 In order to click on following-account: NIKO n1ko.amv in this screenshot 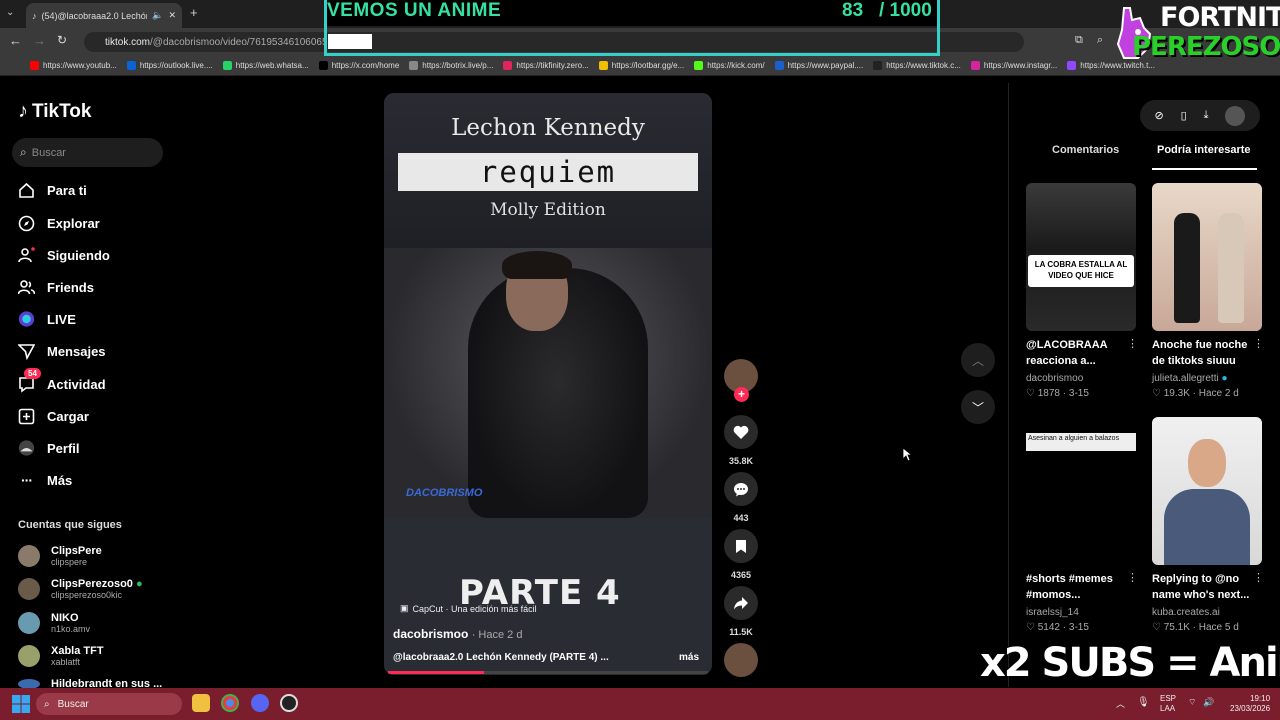, I will do `click(54, 623)`.